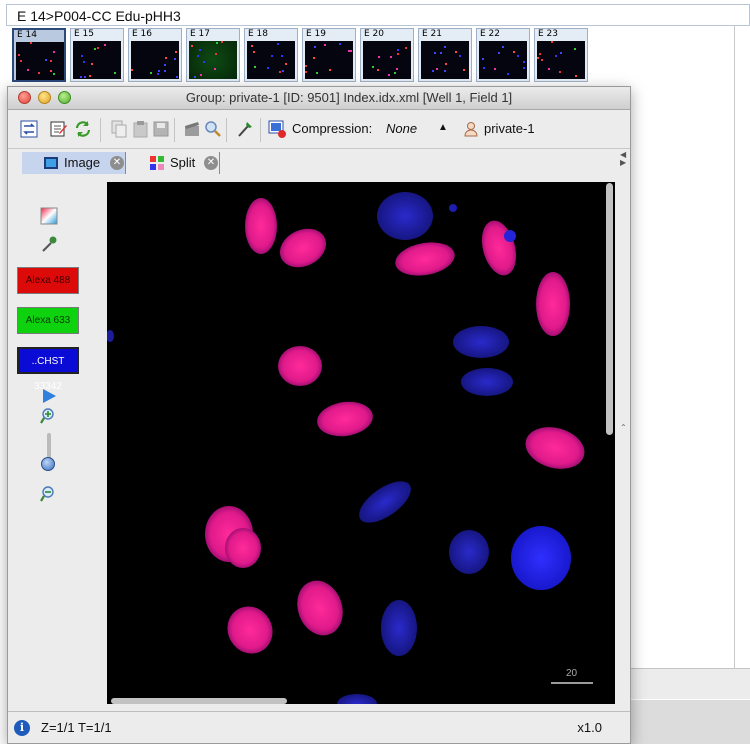 This screenshot has width=750, height=744. I want to click on well-thumbnail: E 15, so click(97, 55).